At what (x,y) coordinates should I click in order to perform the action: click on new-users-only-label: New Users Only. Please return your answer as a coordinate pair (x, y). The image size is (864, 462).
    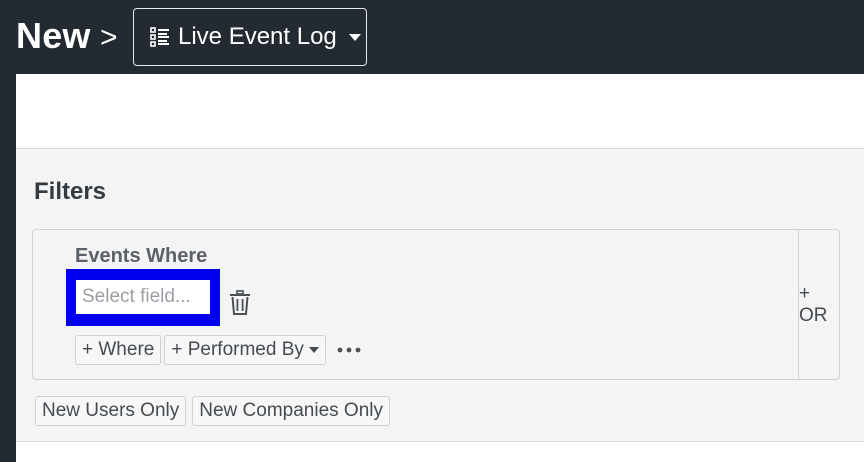
    Looking at the image, I should click on (111, 410).